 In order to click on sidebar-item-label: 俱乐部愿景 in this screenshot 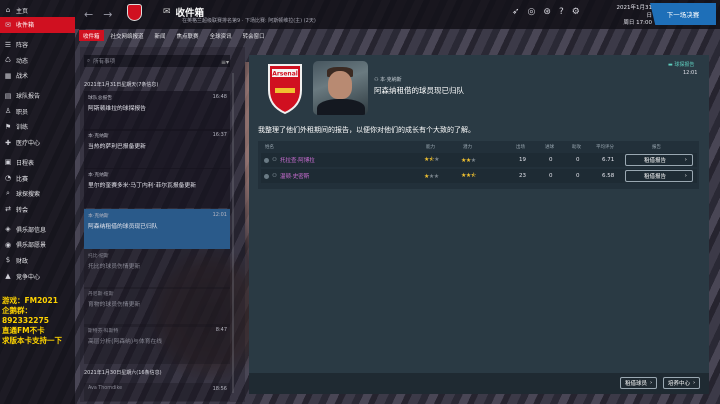, I will do `click(31, 246)`.